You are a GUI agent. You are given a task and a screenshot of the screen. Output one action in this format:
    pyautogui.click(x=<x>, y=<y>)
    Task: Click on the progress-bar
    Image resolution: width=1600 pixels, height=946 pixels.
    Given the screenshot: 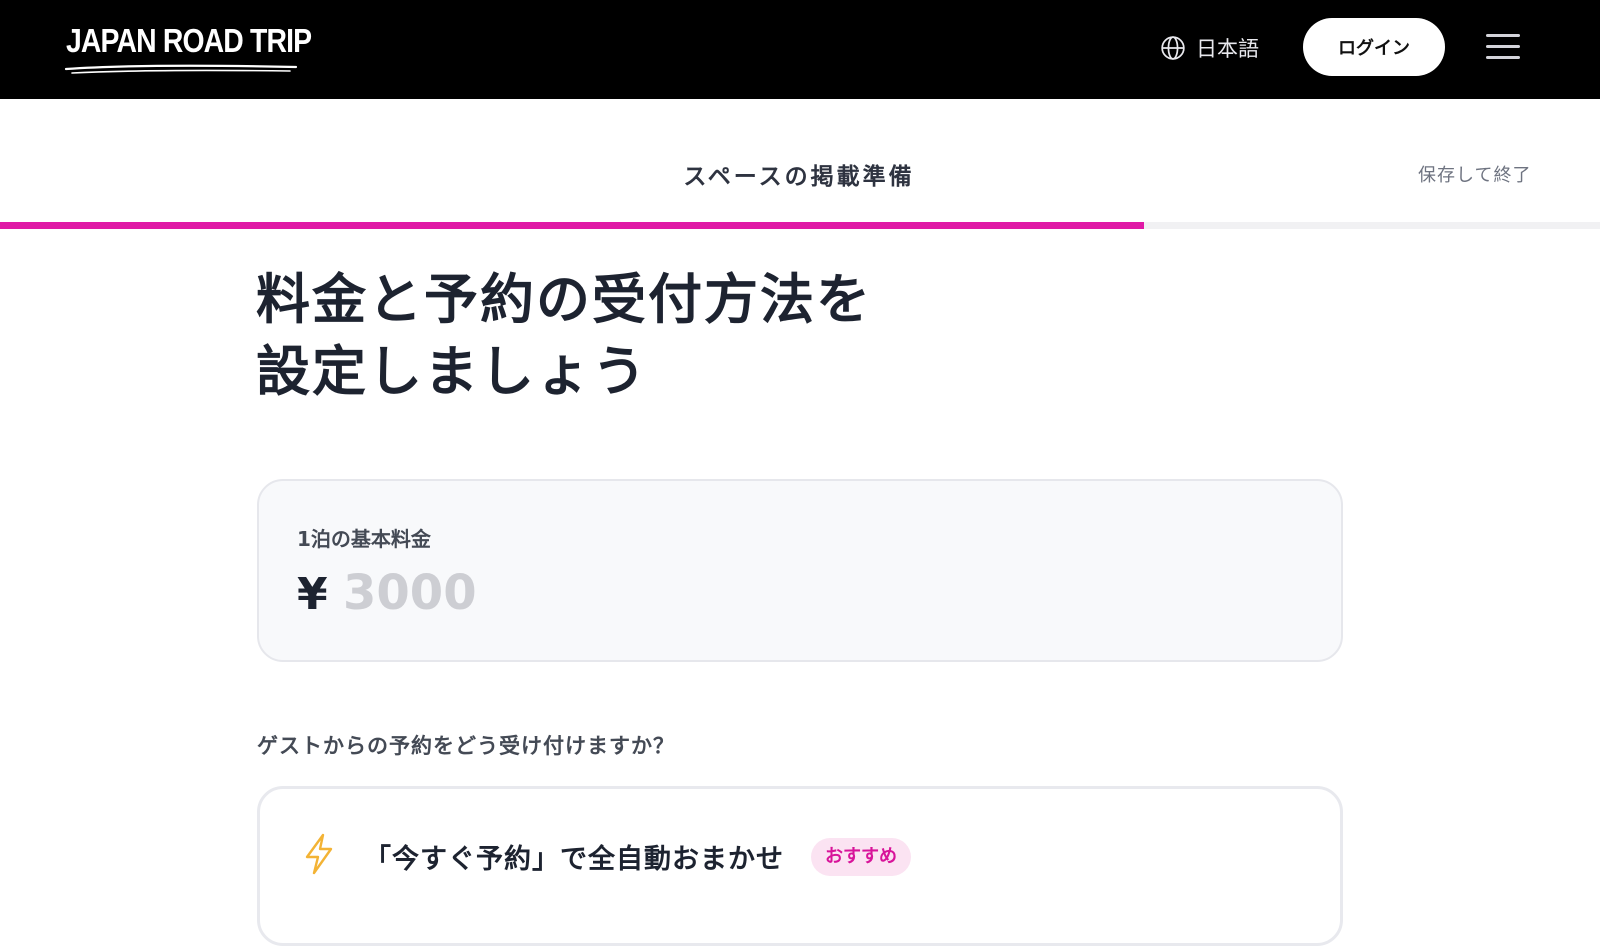 What is the action you would take?
    pyautogui.click(x=800, y=225)
    